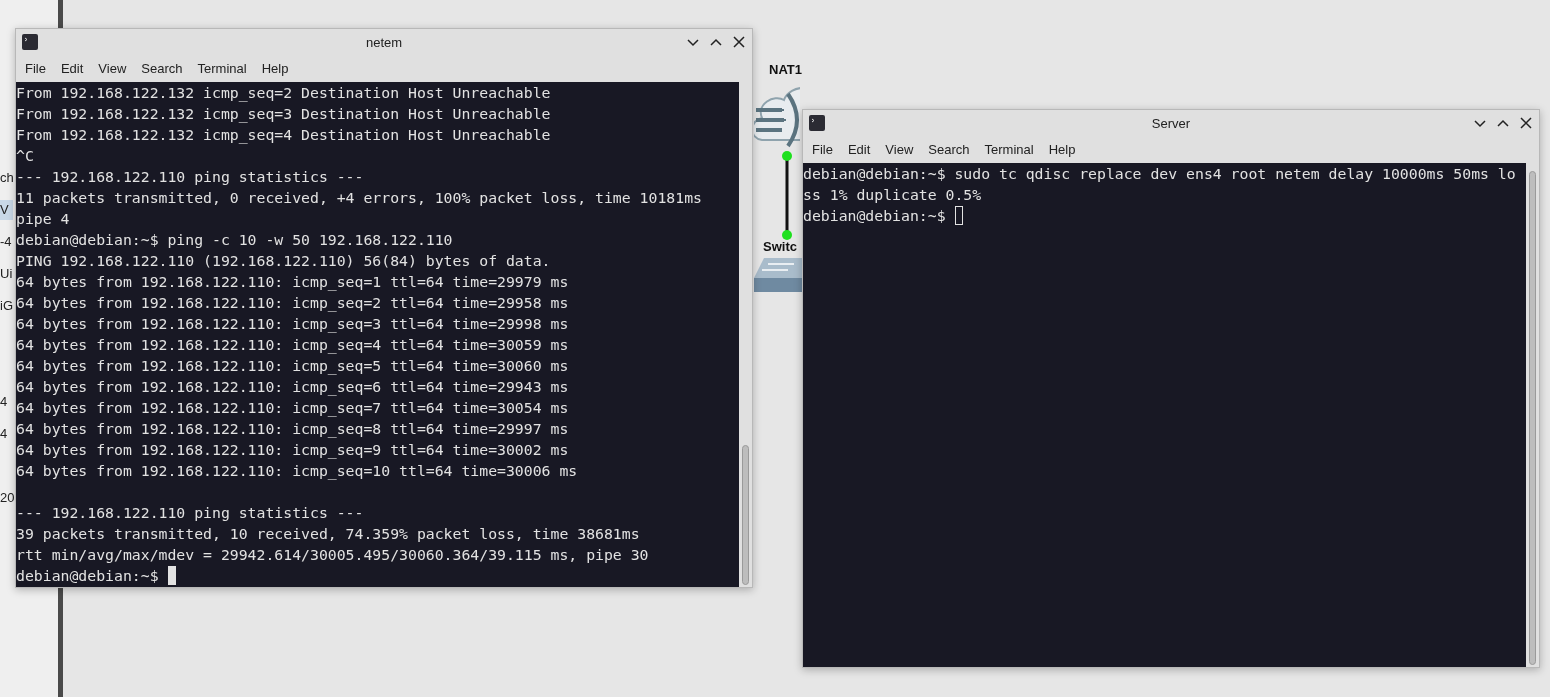 This screenshot has height=697, width=1550. I want to click on terminal-line: pipe 4, so click(43, 219).